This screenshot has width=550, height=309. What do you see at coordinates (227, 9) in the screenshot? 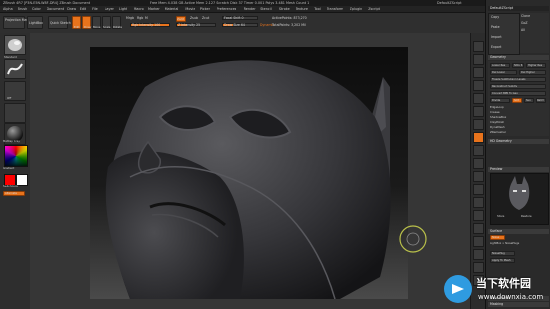
I see `menu-preferences: Preferences` at bounding box center [227, 9].